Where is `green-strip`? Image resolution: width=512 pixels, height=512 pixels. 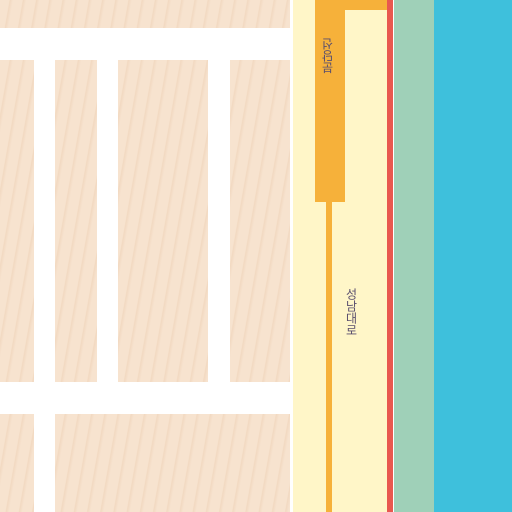
green-strip is located at coordinates (414, 256).